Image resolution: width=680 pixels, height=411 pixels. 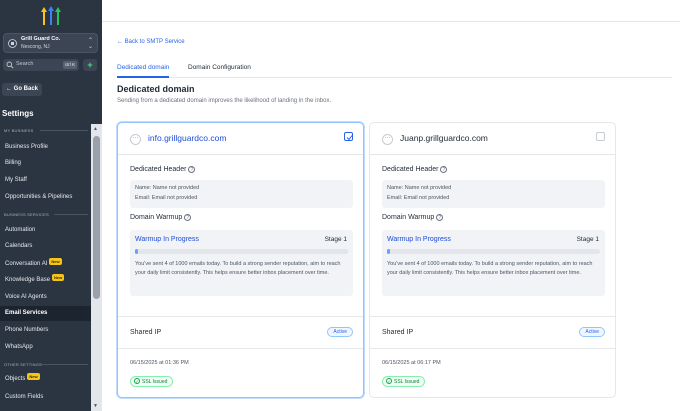 I want to click on sidebar-item-conversation-ai: Conversation AI New, so click(x=45, y=264).